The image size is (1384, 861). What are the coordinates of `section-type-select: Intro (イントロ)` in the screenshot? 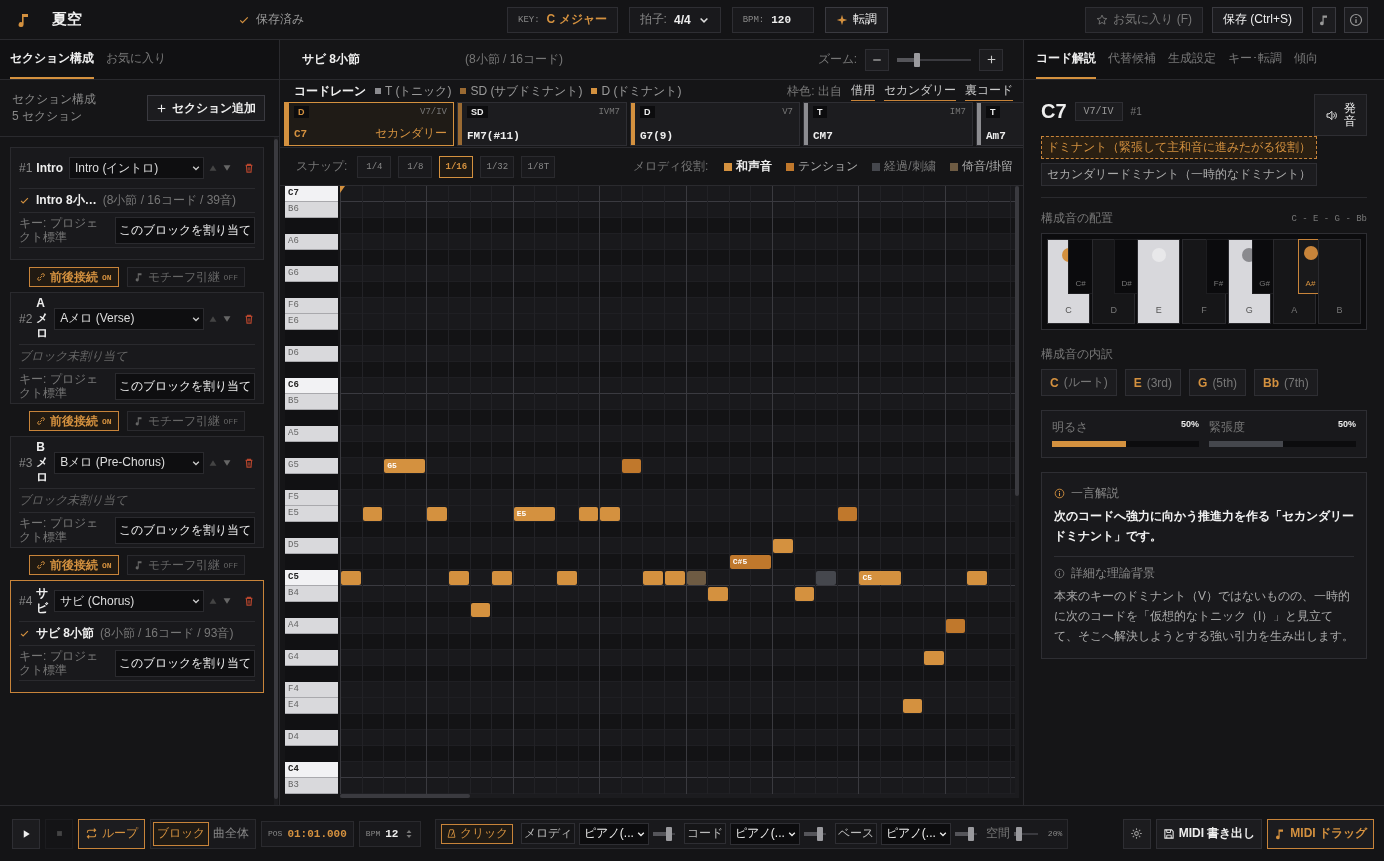 It's located at (136, 168).